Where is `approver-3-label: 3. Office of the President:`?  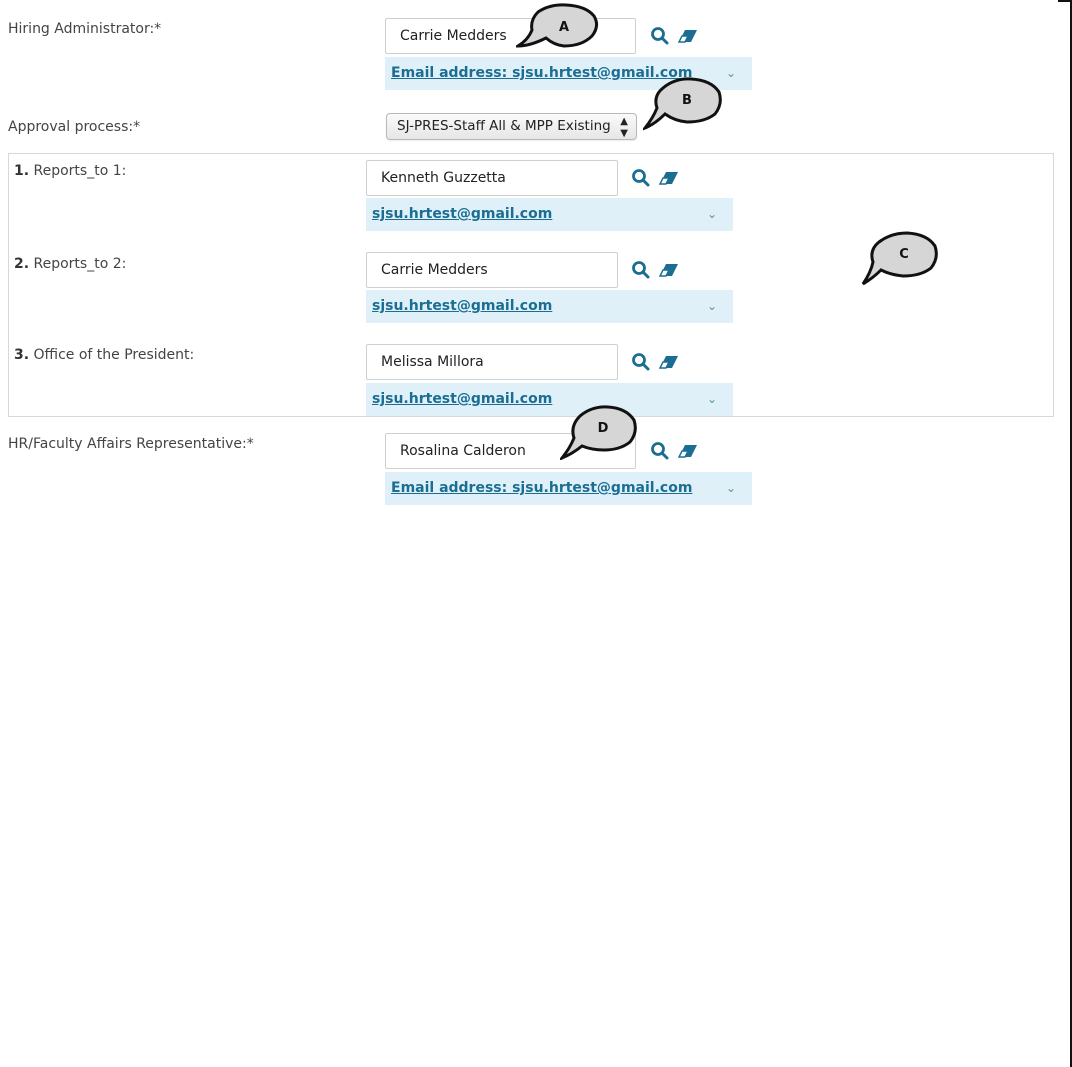
approver-3-label: 3. Office of the President: is located at coordinates (104, 355).